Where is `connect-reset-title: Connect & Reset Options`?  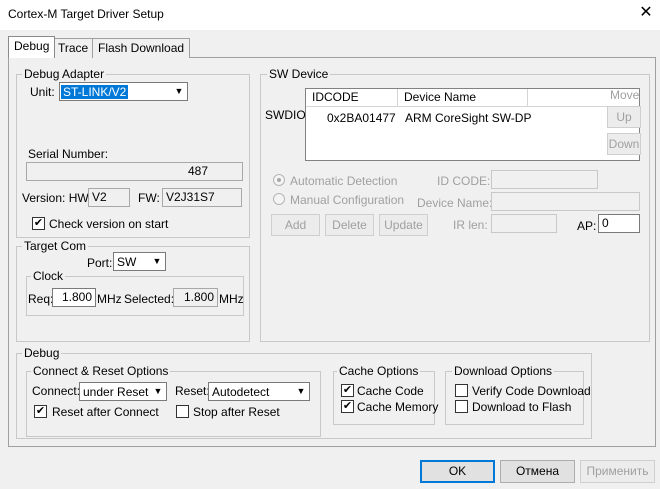 connect-reset-title: Connect & Reset Options is located at coordinates (101, 371).